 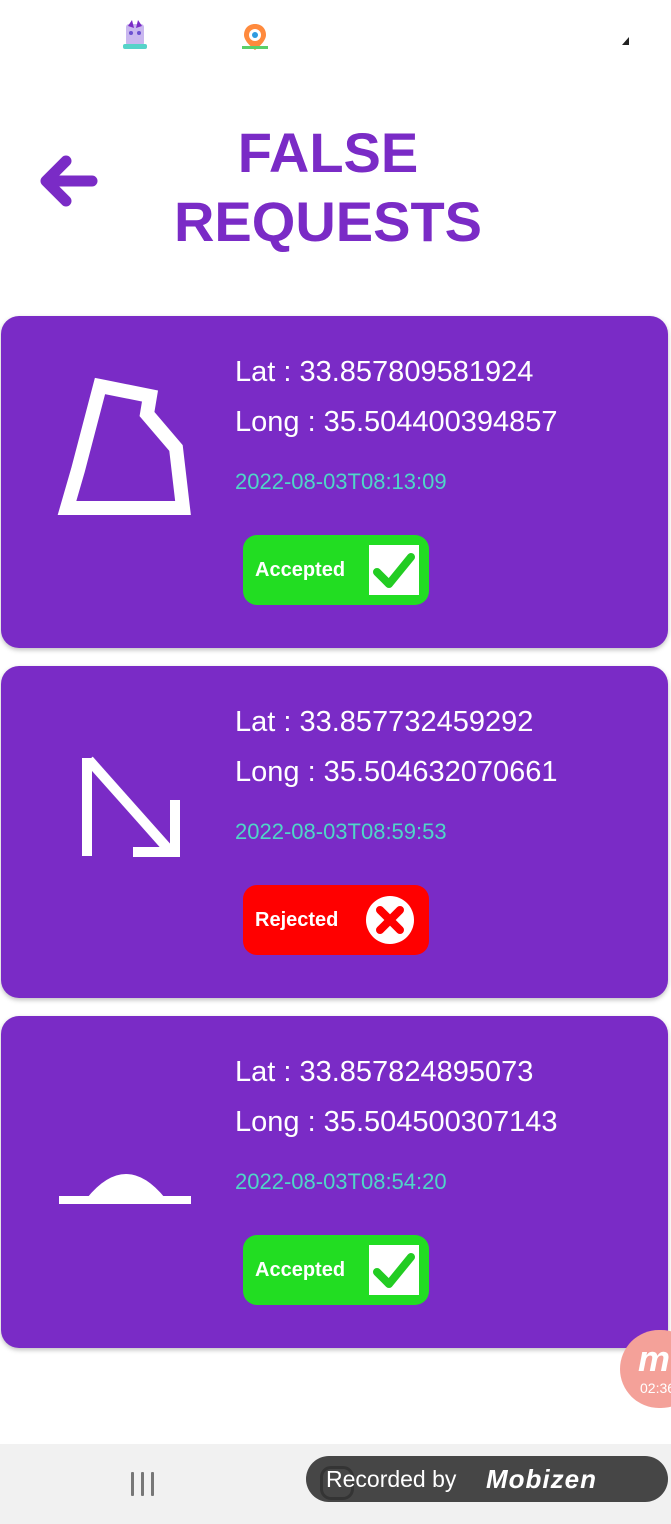 I want to click on status-bar, so click(x=335, y=35).